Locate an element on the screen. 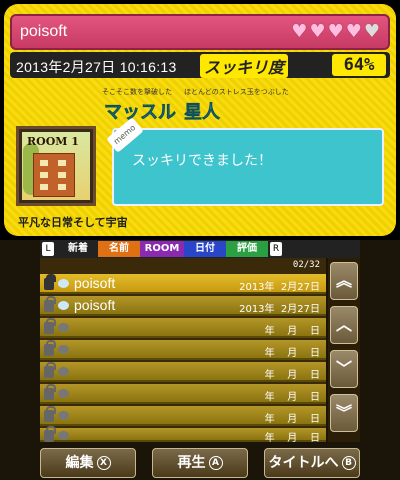 This screenshot has width=400, height=480. tab-date: 日付 is located at coordinates (205, 249).